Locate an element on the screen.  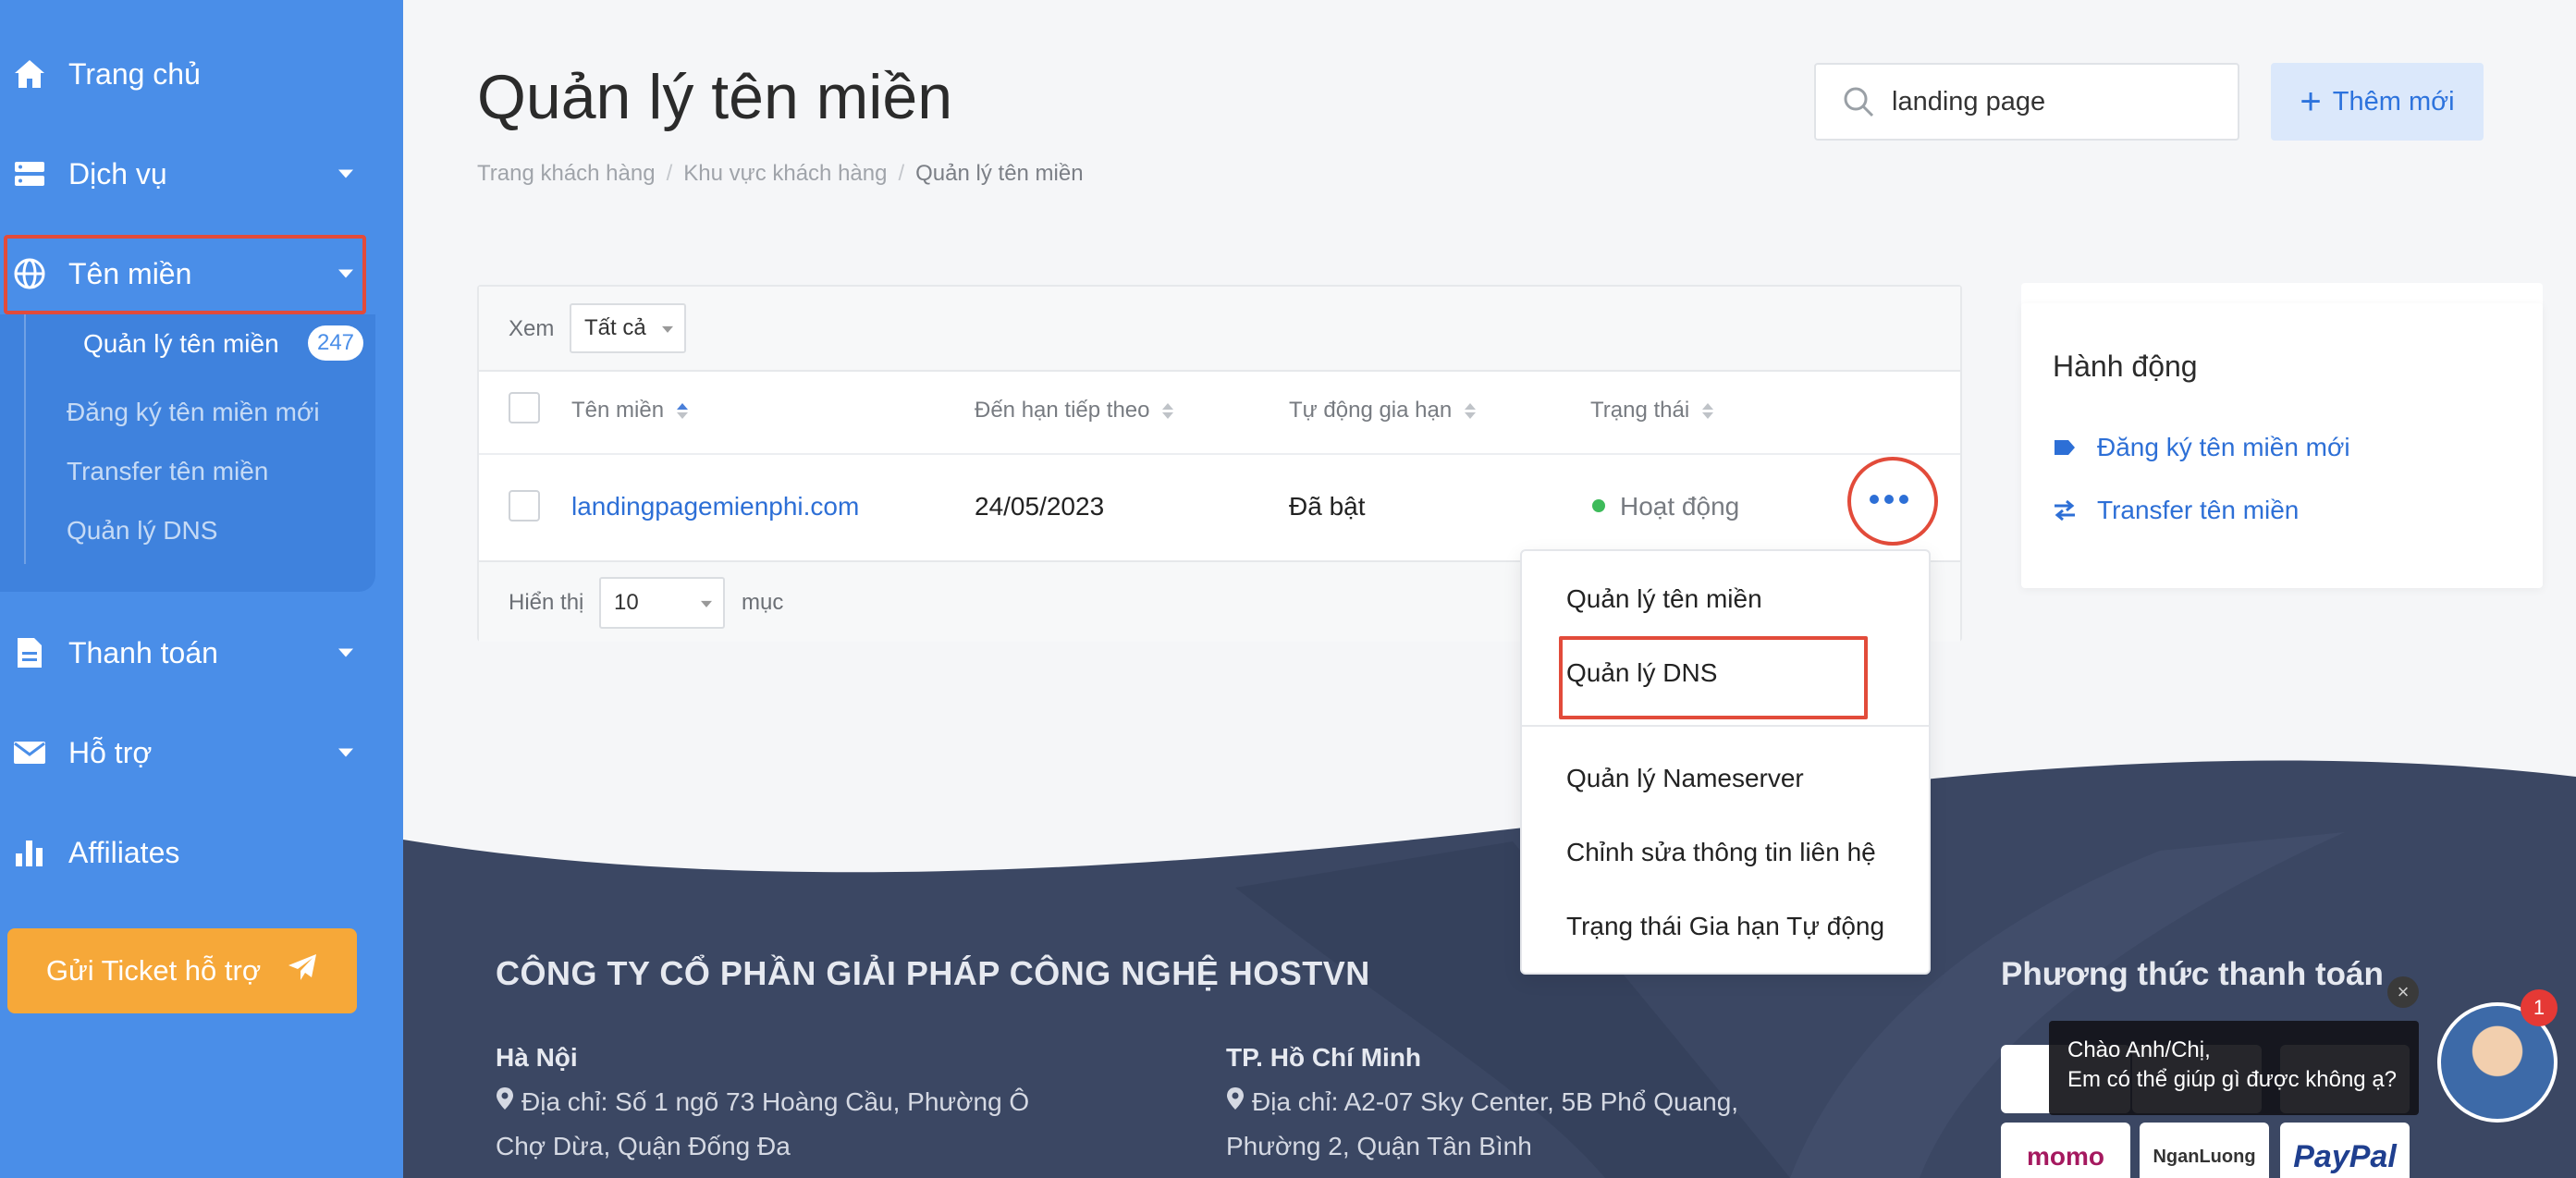
status-dot-icon is located at coordinates (1598, 506).